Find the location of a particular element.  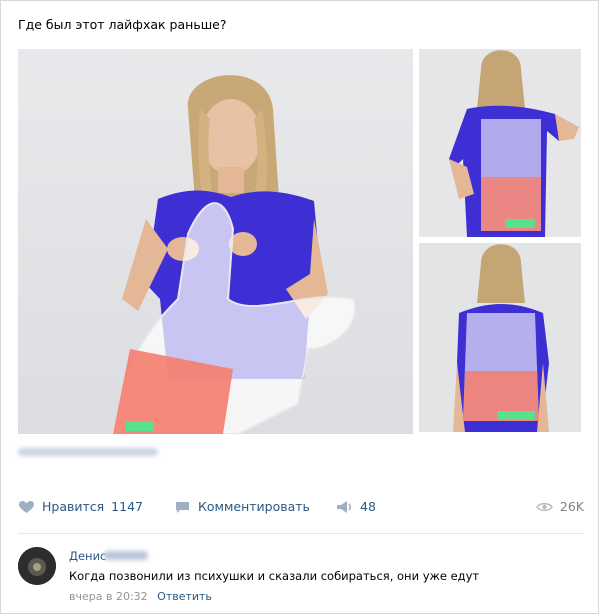

post-photo-top-right is located at coordinates (500, 143).